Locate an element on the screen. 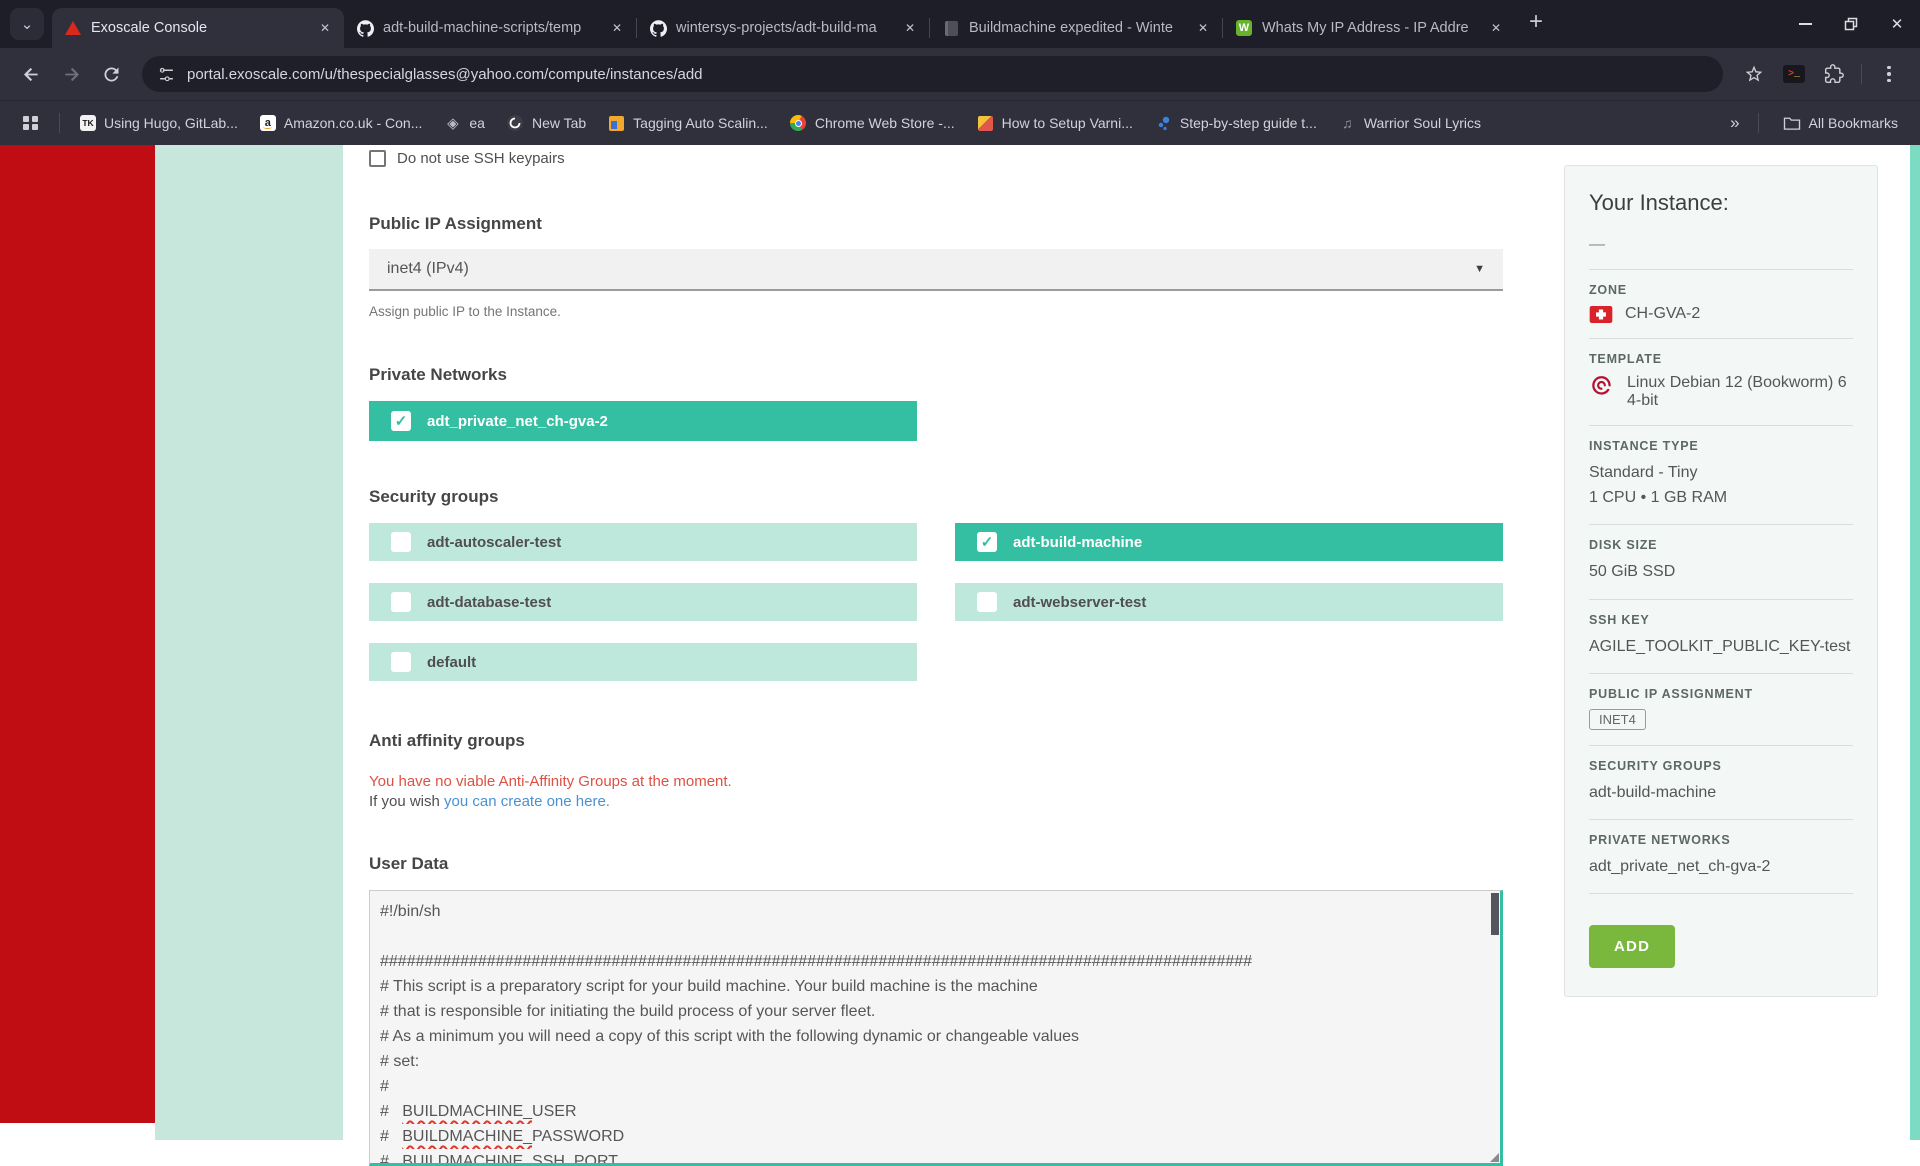 The width and height of the screenshot is (1920, 1166). unchecked-checkbox is located at coordinates (401, 602).